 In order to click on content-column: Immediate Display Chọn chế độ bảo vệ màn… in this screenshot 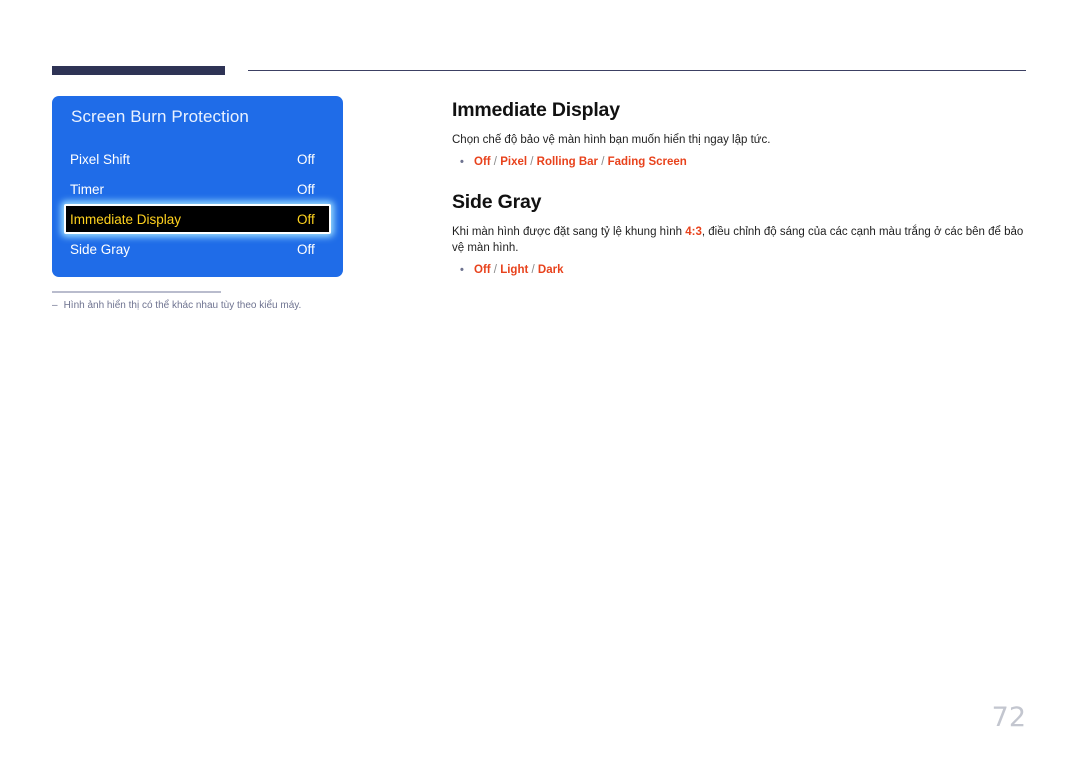, I will do `click(739, 188)`.